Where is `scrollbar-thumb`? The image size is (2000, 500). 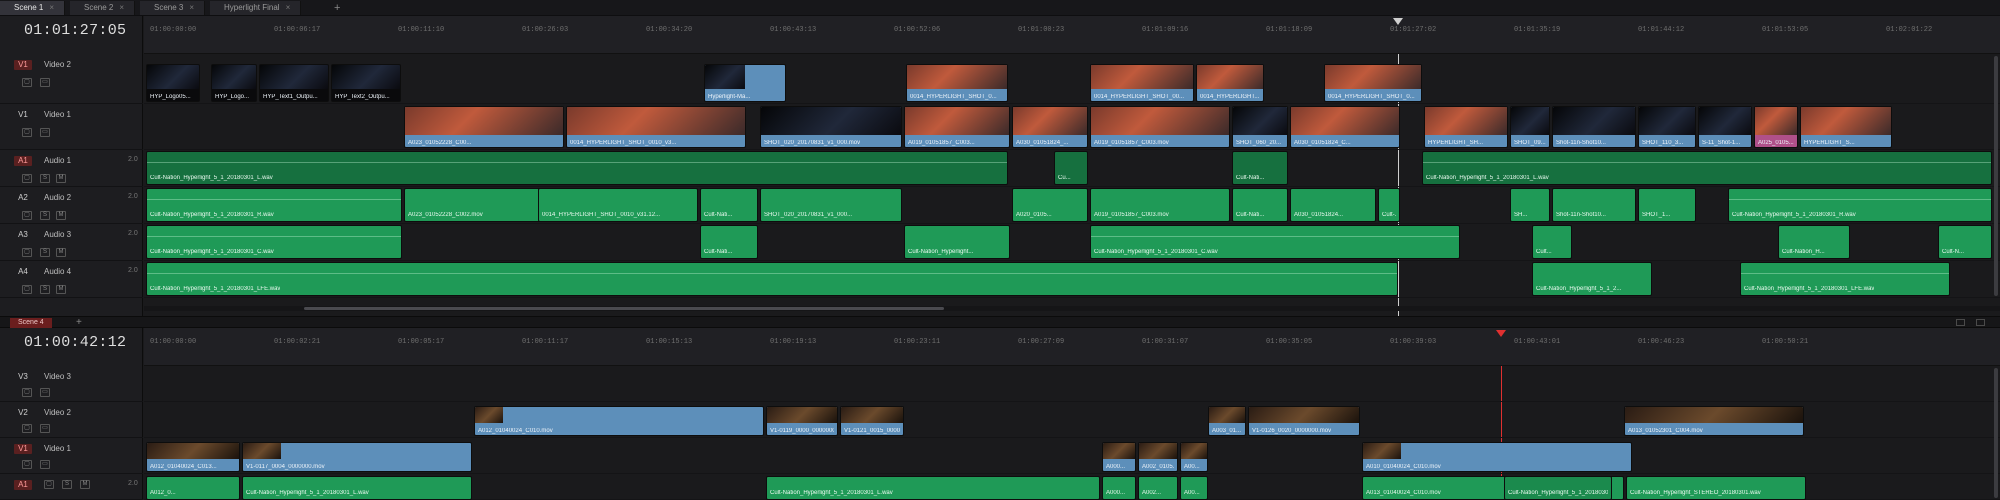 scrollbar-thumb is located at coordinates (624, 308).